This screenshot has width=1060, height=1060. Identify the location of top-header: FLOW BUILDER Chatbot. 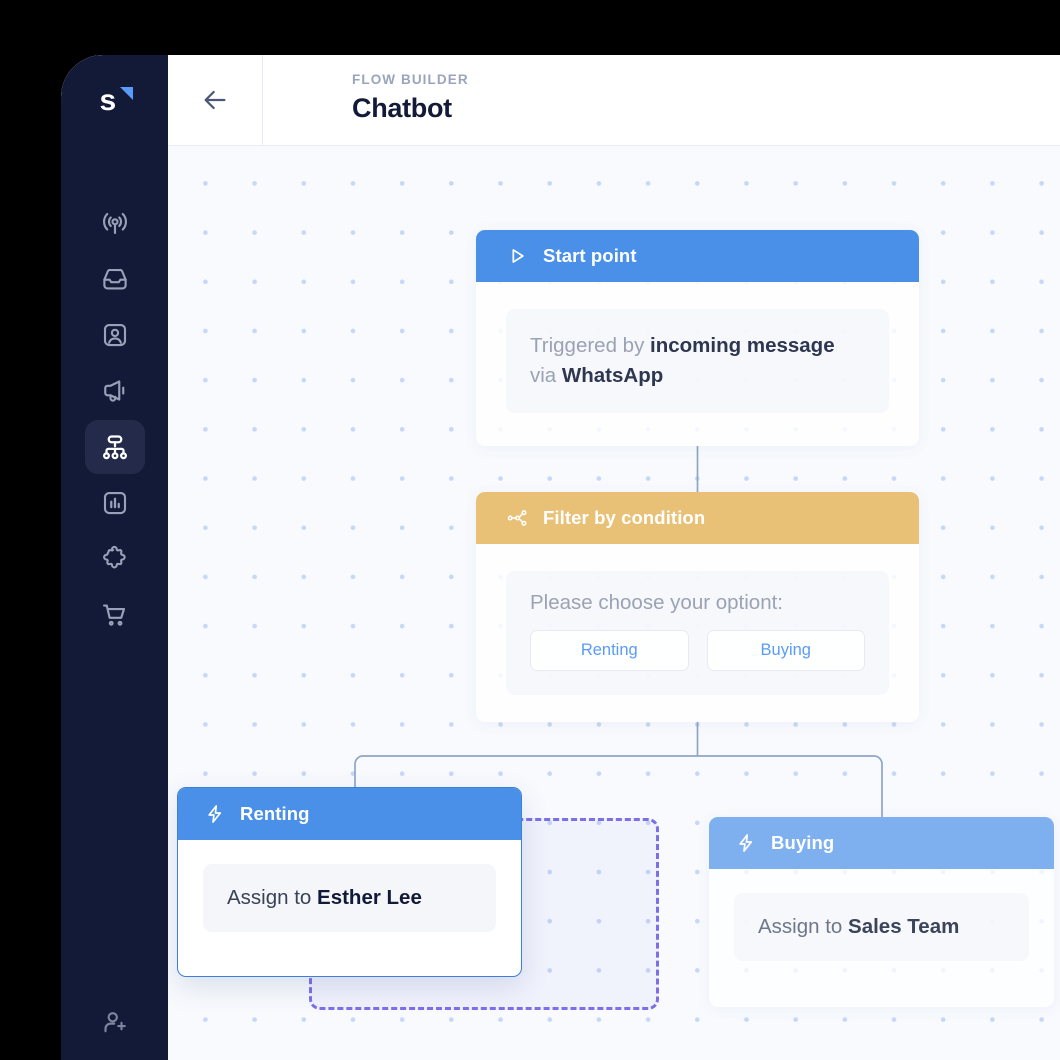
(614, 100).